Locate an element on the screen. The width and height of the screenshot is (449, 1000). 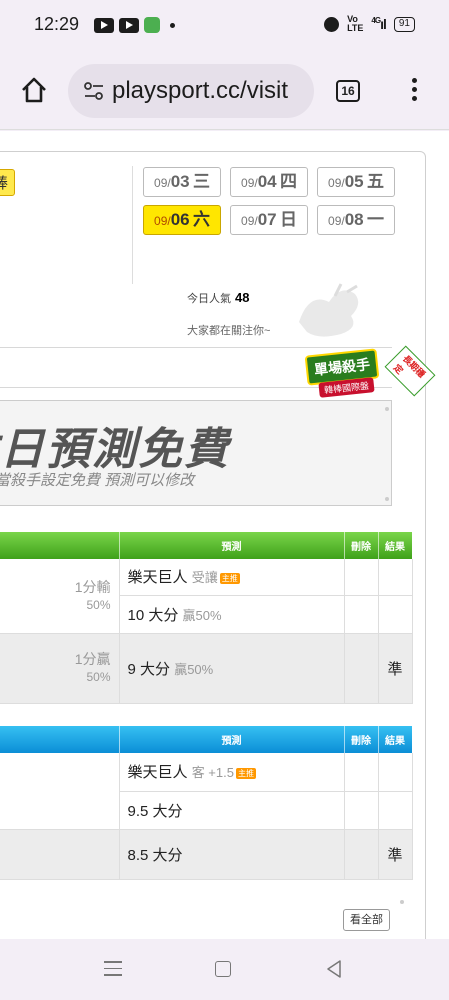
date-button-0905: 09/05 五 is located at coordinates (356, 182).